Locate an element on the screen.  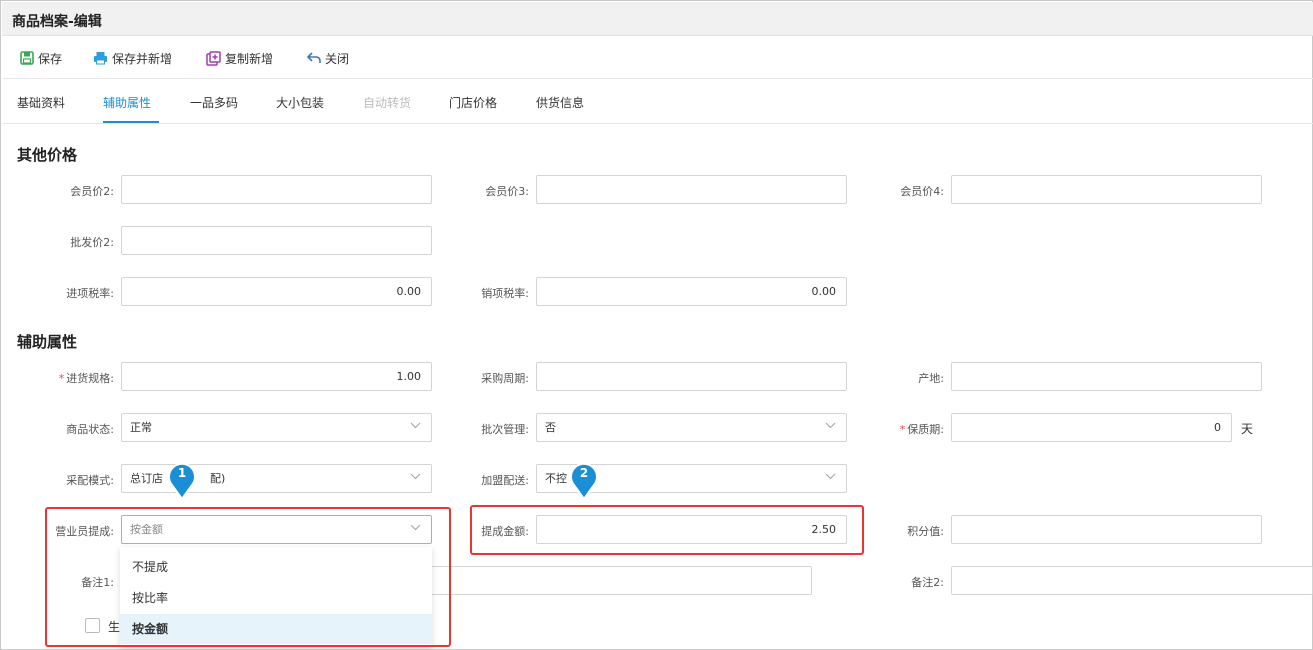
callout-marker-2: 2 is located at coordinates (584, 481).